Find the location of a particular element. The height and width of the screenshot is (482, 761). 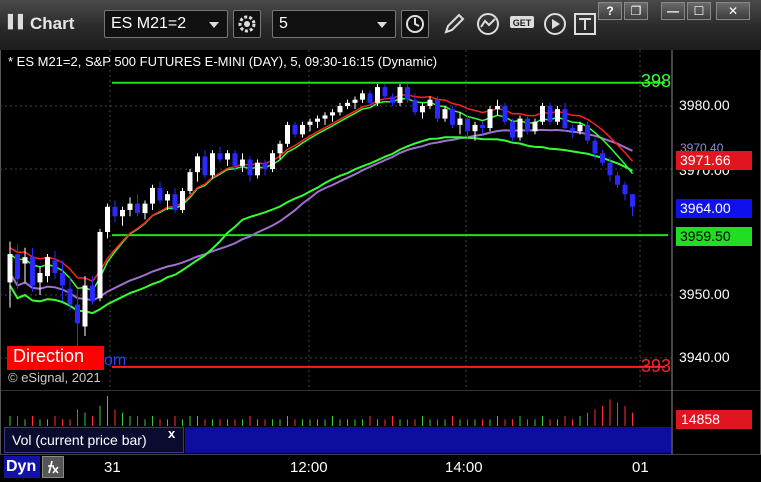

restore-button: ❐ is located at coordinates (636, 11).